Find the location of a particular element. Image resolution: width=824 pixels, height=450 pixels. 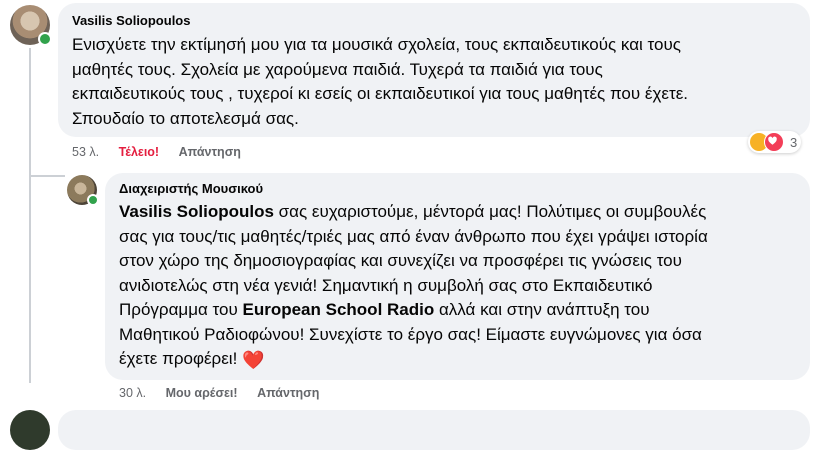

commenter-avatar is located at coordinates (31, 25).